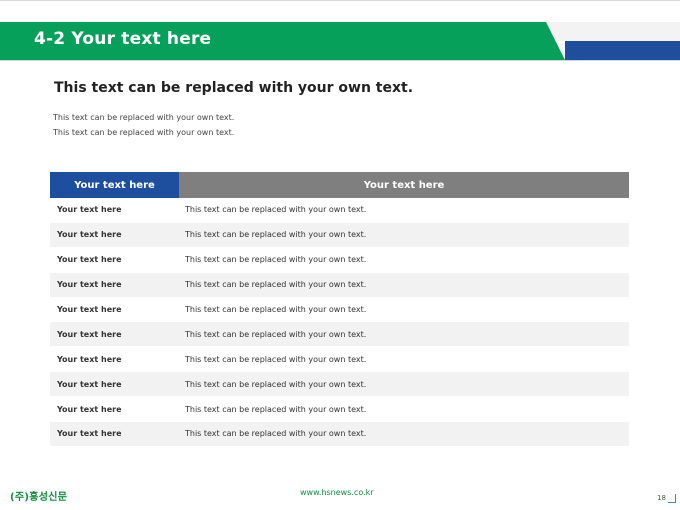 This screenshot has height=510, width=680. What do you see at coordinates (672, 498) in the screenshot?
I see `page-corner-icon` at bounding box center [672, 498].